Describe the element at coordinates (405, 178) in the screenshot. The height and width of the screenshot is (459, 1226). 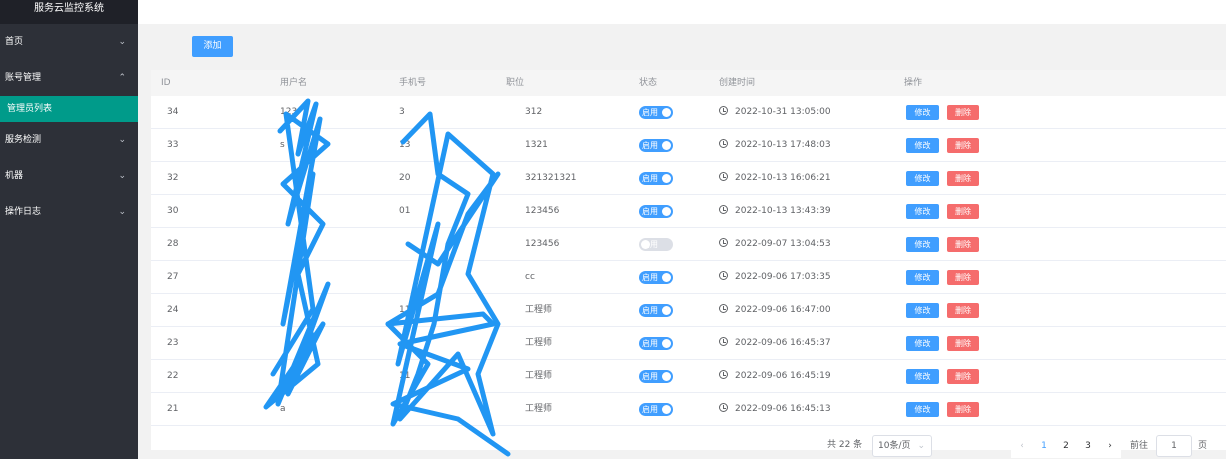
I see `cell-phone: 20` at that location.